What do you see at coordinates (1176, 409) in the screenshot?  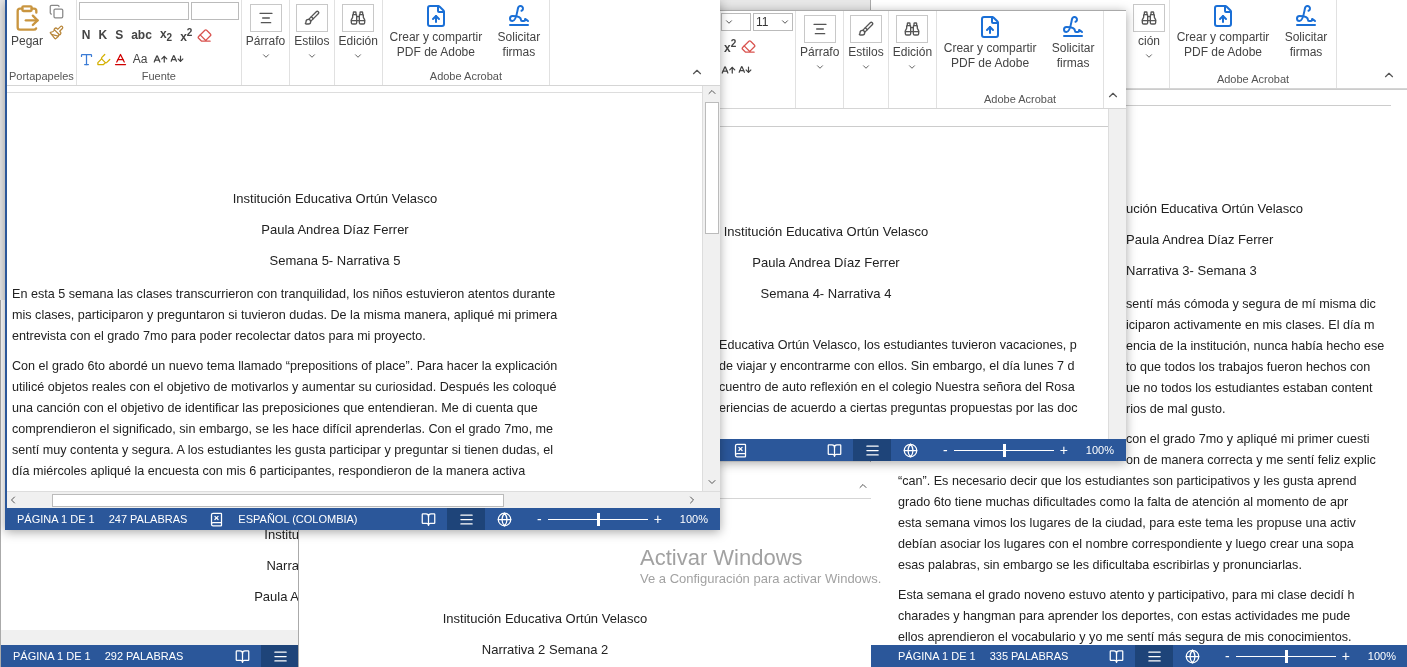 I see `text-line: rios de mal gusto.` at bounding box center [1176, 409].